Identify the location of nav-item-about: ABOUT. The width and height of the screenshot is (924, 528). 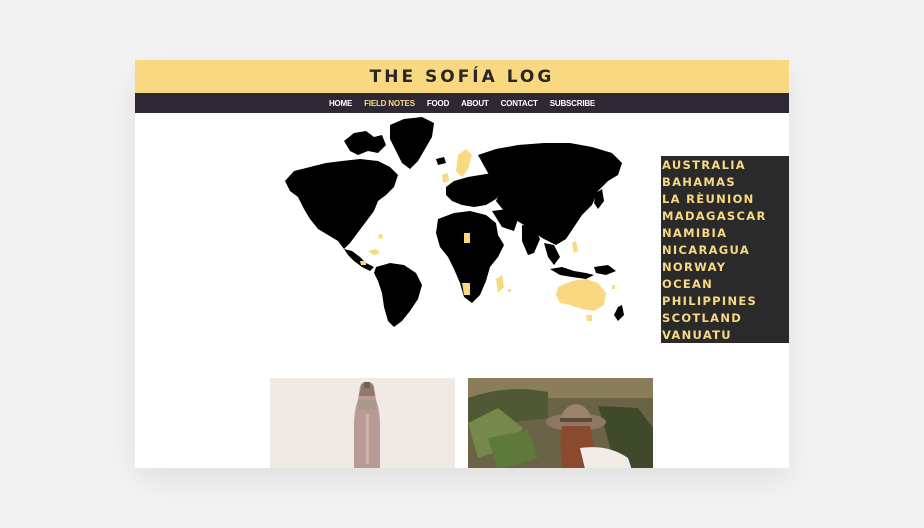
(475, 103).